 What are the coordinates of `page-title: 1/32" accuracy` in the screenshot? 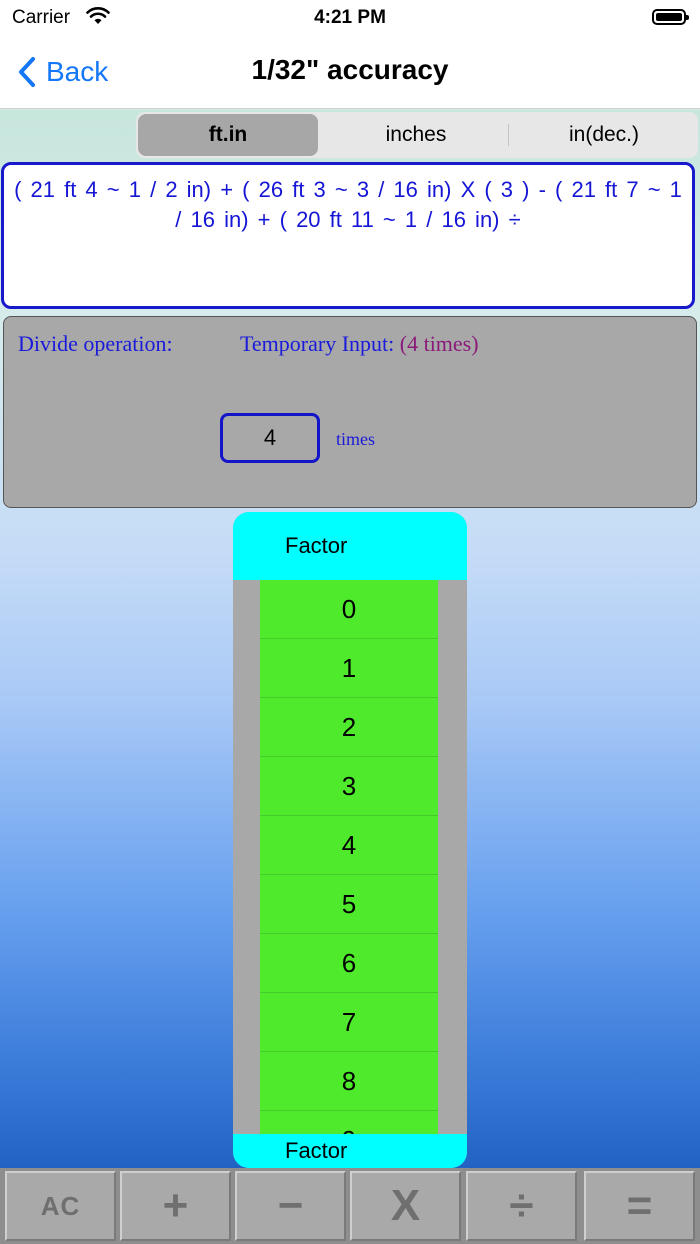 It's located at (350, 69).